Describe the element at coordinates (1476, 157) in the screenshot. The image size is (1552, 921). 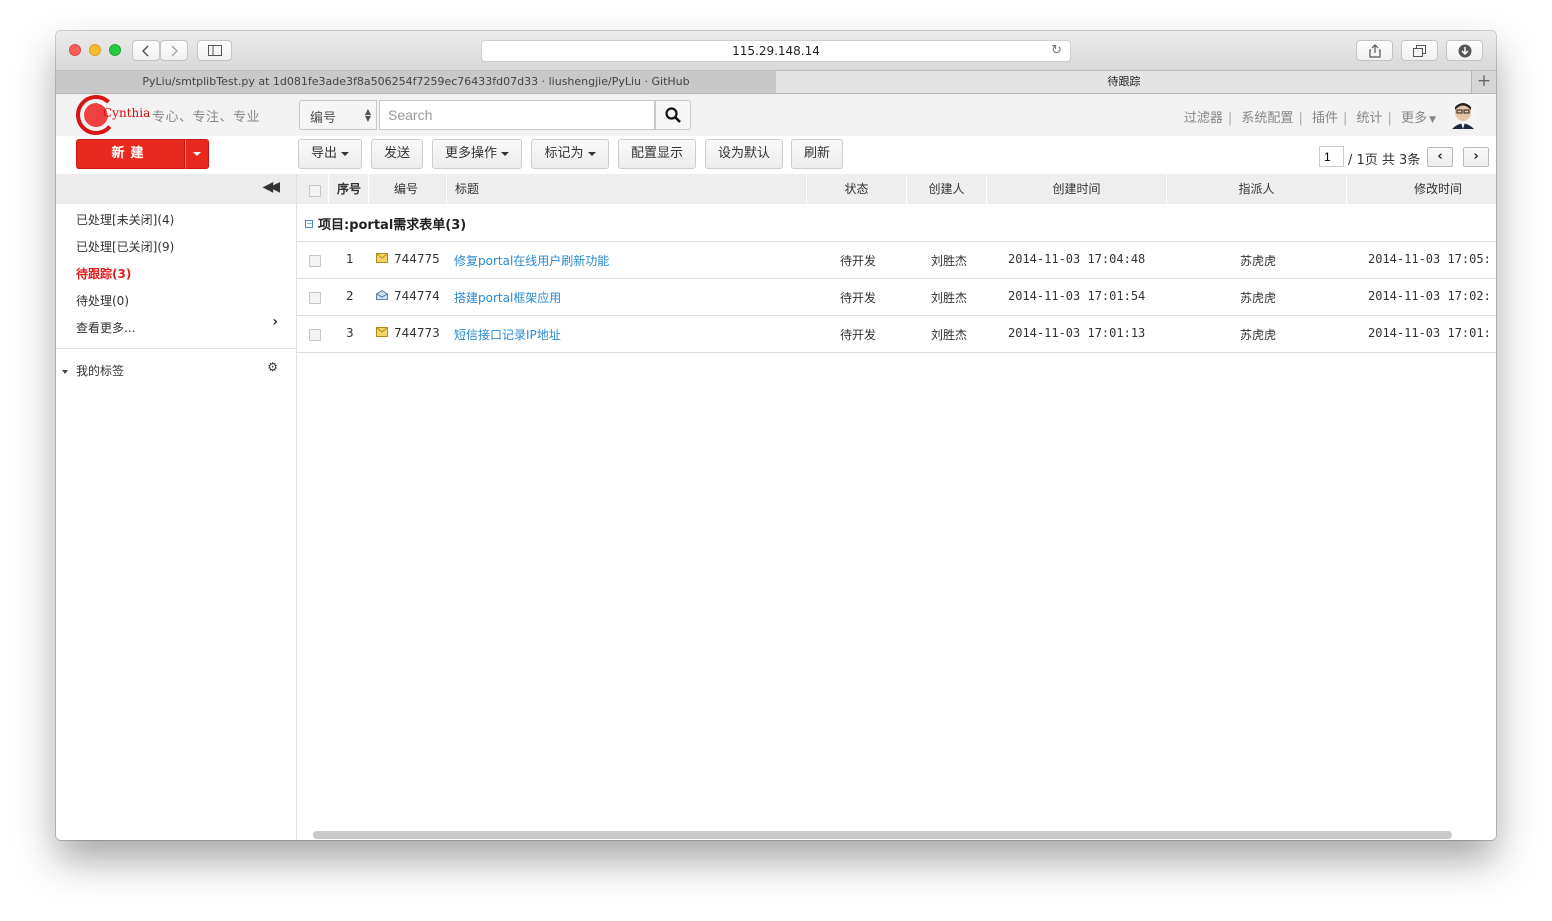
I see `next-page-button: ›` at that location.